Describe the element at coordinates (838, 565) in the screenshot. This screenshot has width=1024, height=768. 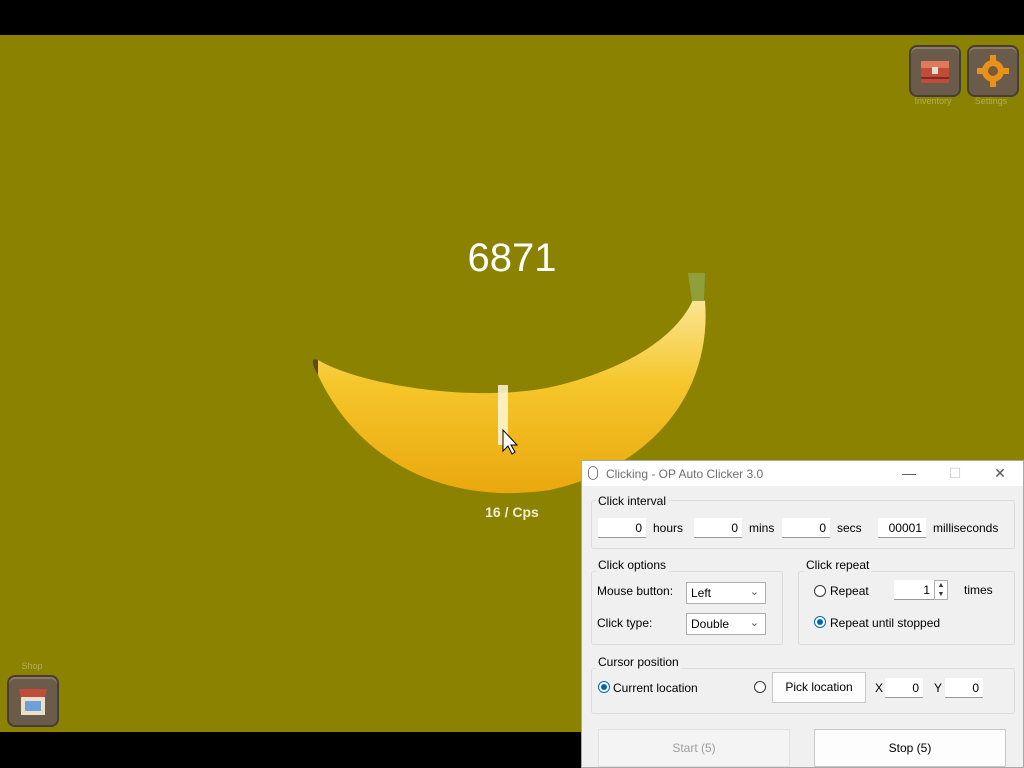
I see `click-repeat-label: Click repeat` at that location.